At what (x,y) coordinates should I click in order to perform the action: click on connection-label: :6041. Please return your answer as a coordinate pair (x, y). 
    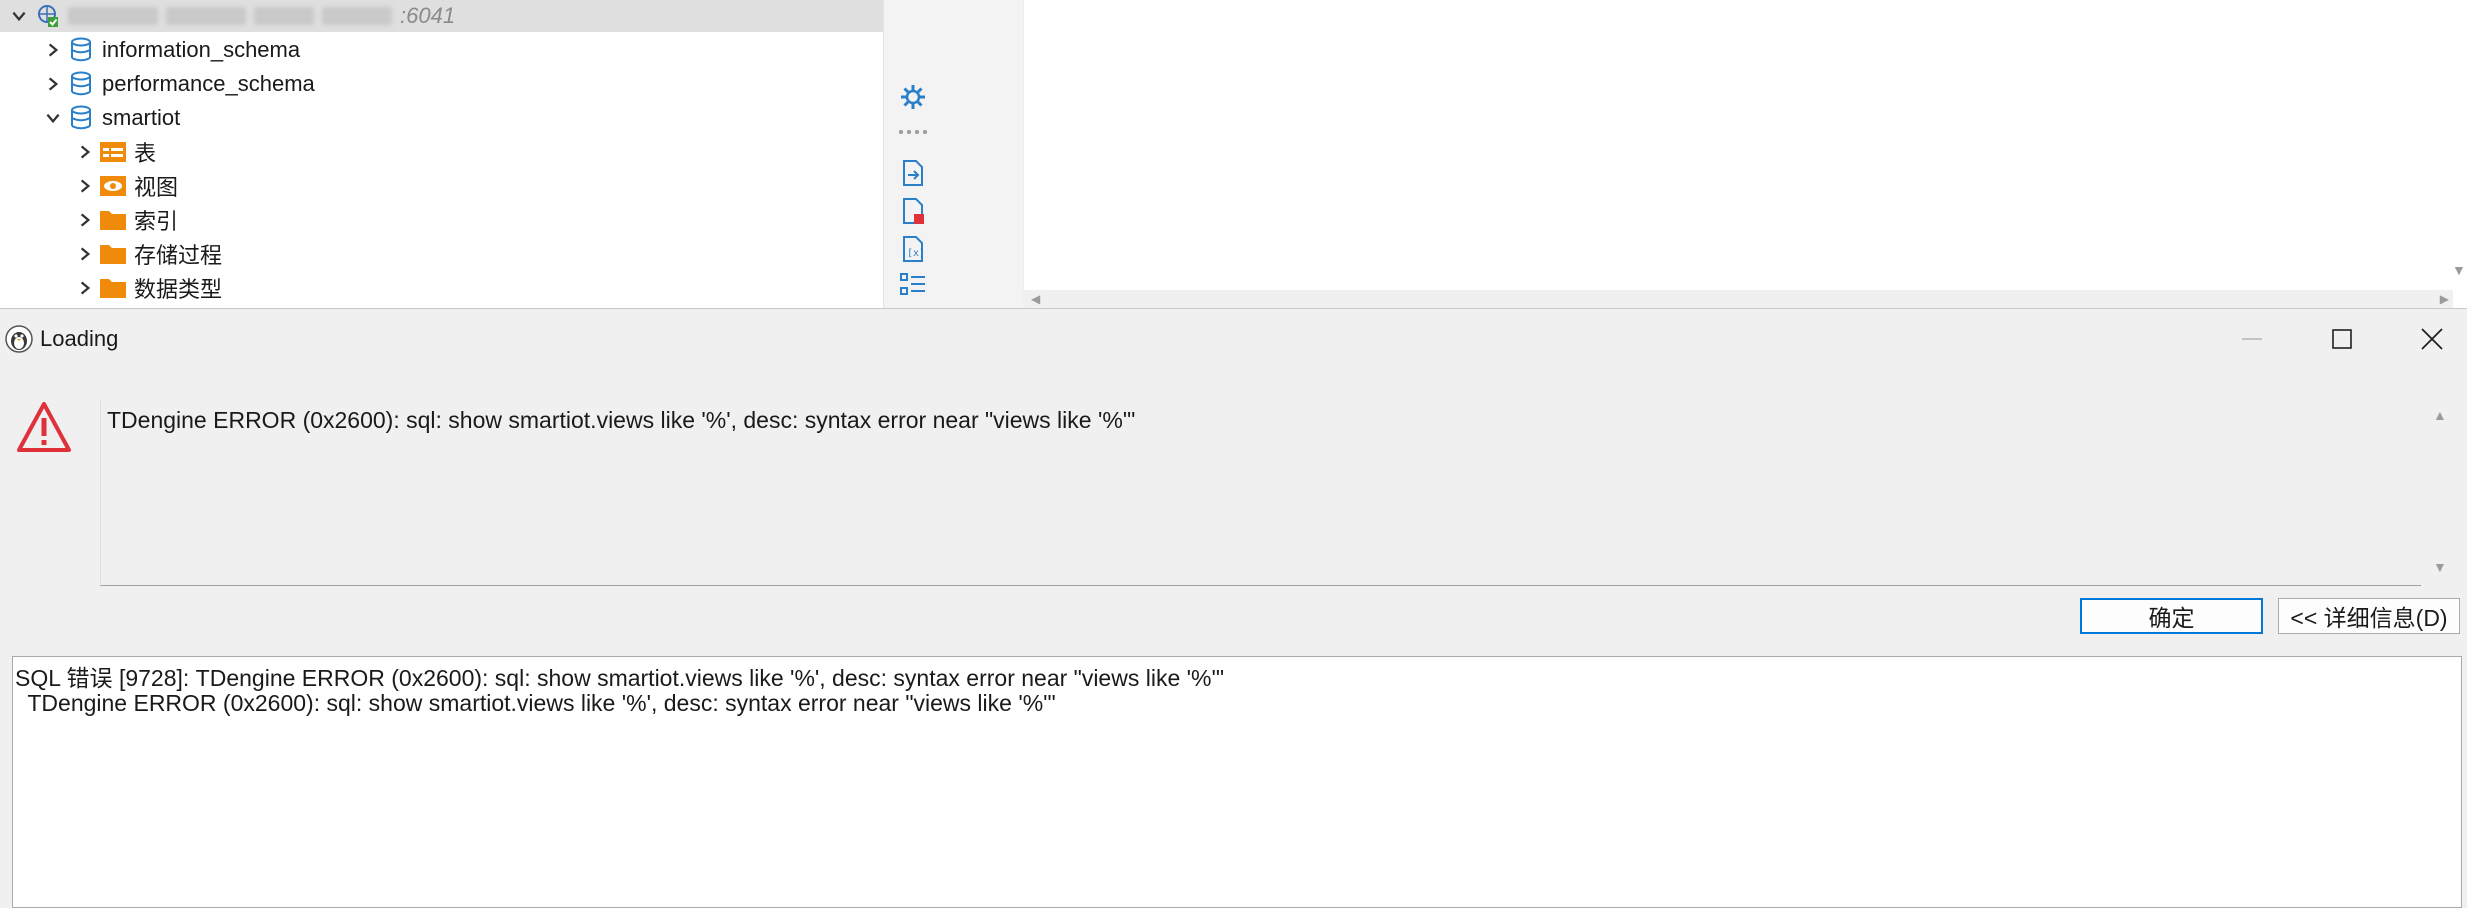
    Looking at the image, I should click on (428, 15).